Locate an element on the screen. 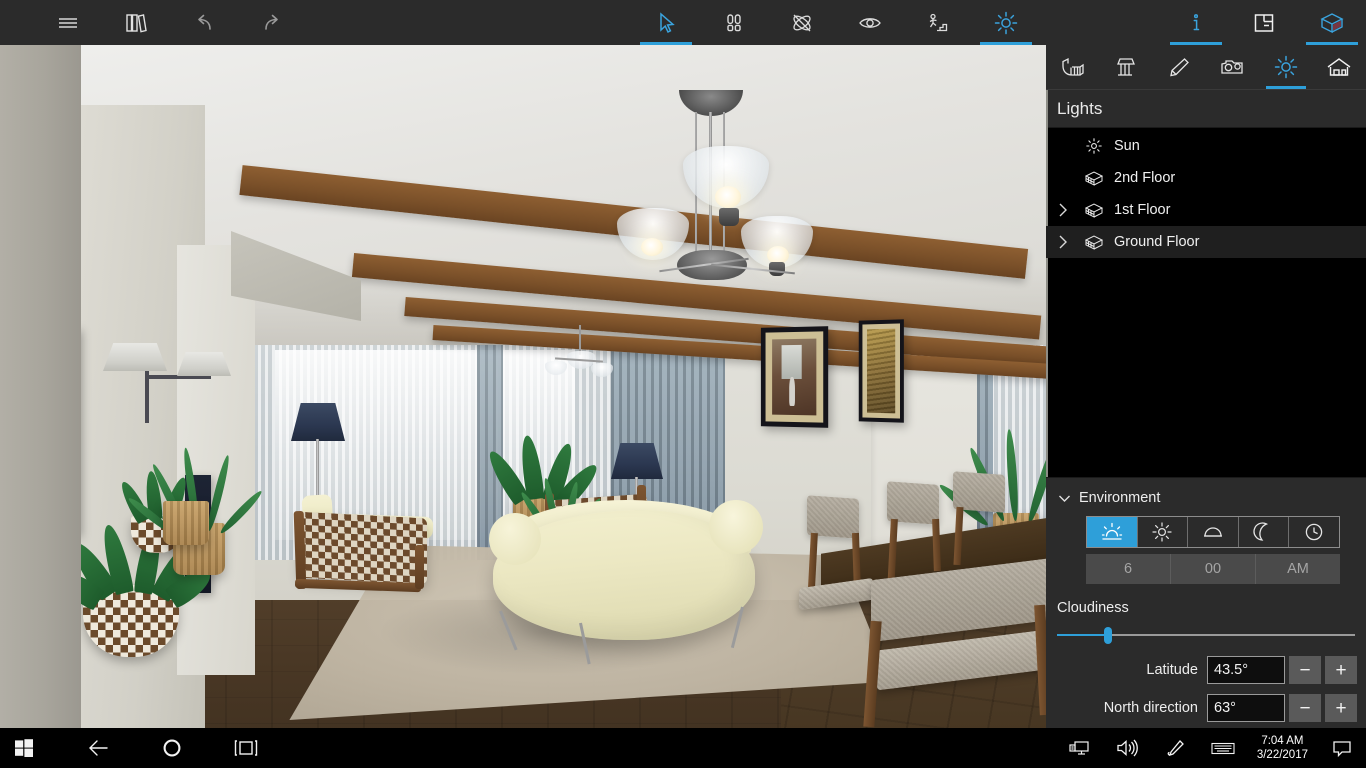 The height and width of the screenshot is (768, 1366). three-d-view-button is located at coordinates (1332, 22).